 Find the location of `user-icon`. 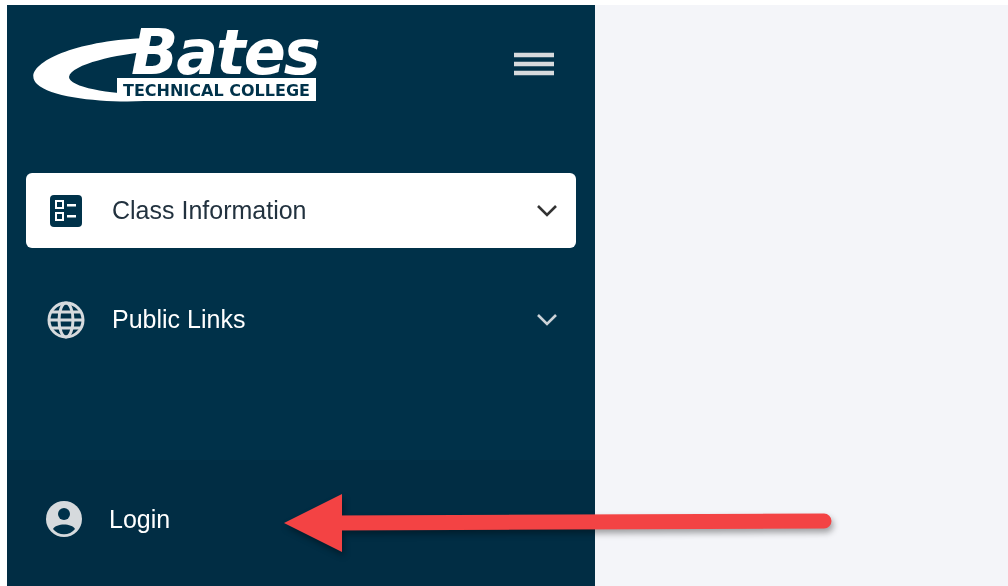

user-icon is located at coordinates (64, 519).